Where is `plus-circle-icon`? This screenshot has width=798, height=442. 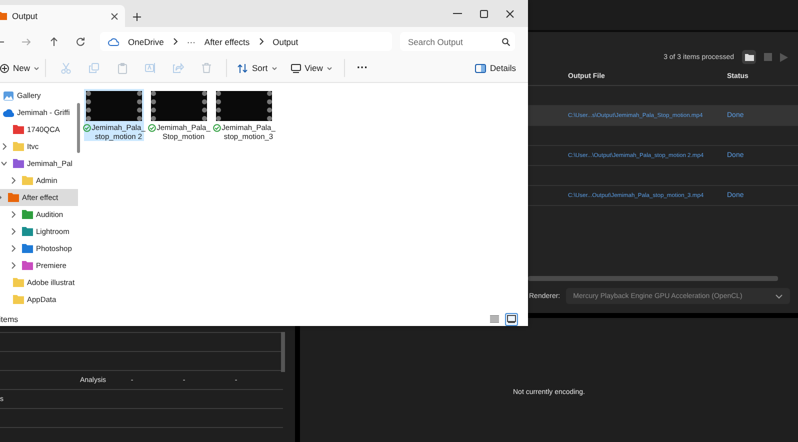 plus-circle-icon is located at coordinates (4, 68).